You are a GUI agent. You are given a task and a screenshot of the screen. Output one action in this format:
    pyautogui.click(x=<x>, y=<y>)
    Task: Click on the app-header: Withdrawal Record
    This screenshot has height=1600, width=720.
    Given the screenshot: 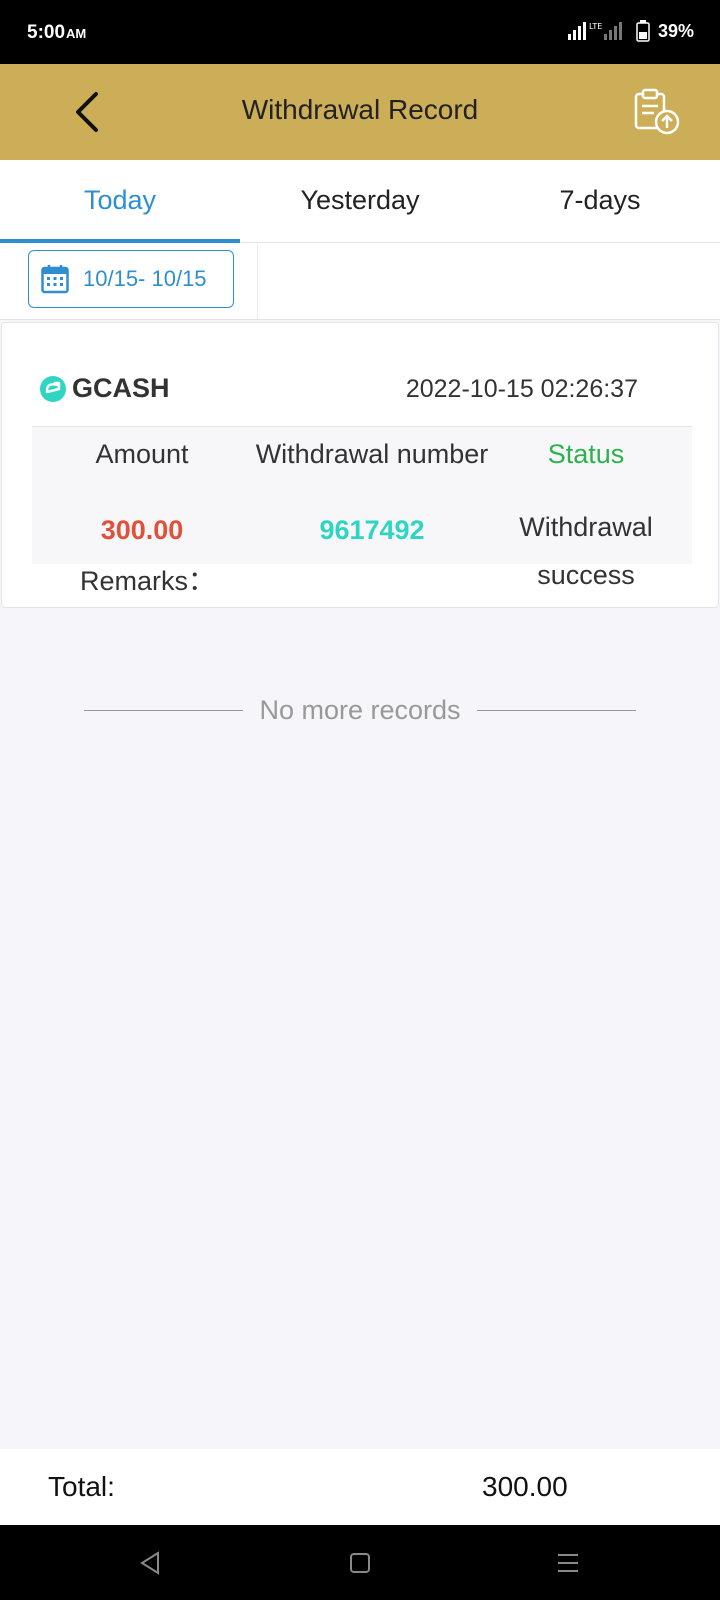 What is the action you would take?
    pyautogui.click(x=360, y=112)
    